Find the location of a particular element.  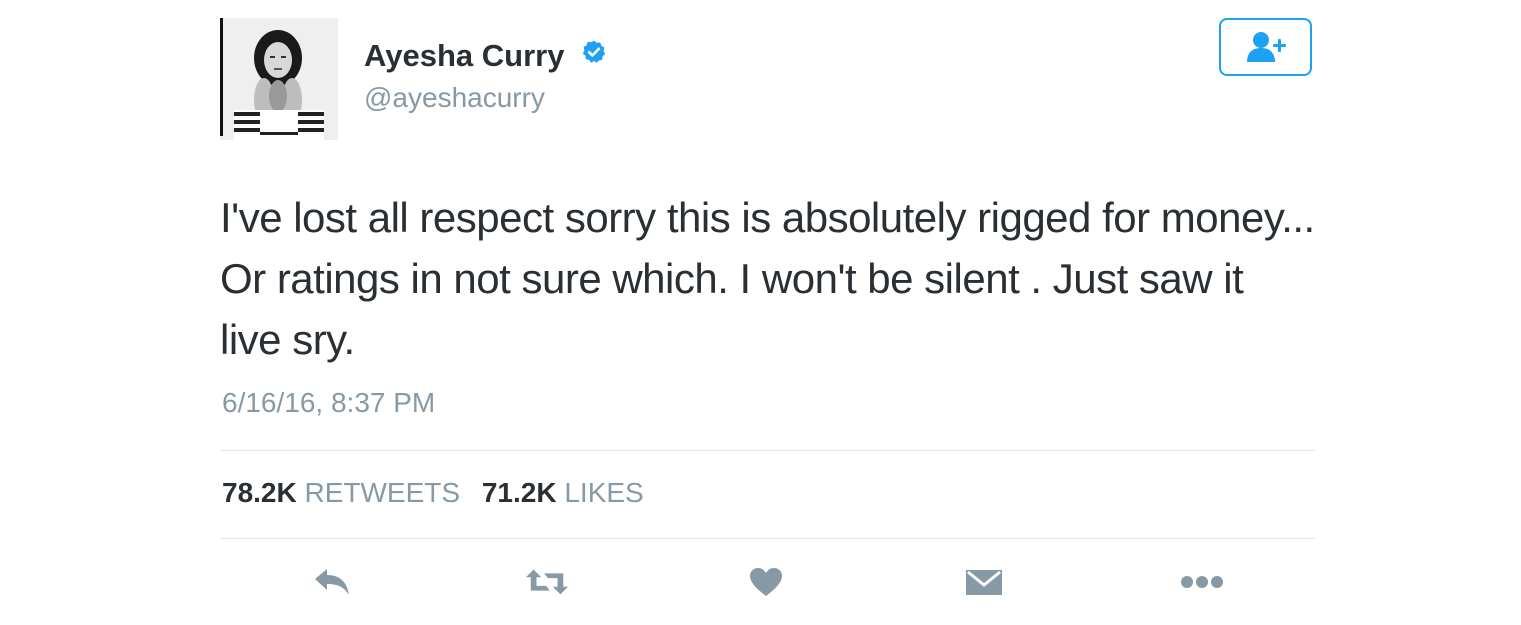

display-name: Ayesha Curry is located at coordinates (485, 57).